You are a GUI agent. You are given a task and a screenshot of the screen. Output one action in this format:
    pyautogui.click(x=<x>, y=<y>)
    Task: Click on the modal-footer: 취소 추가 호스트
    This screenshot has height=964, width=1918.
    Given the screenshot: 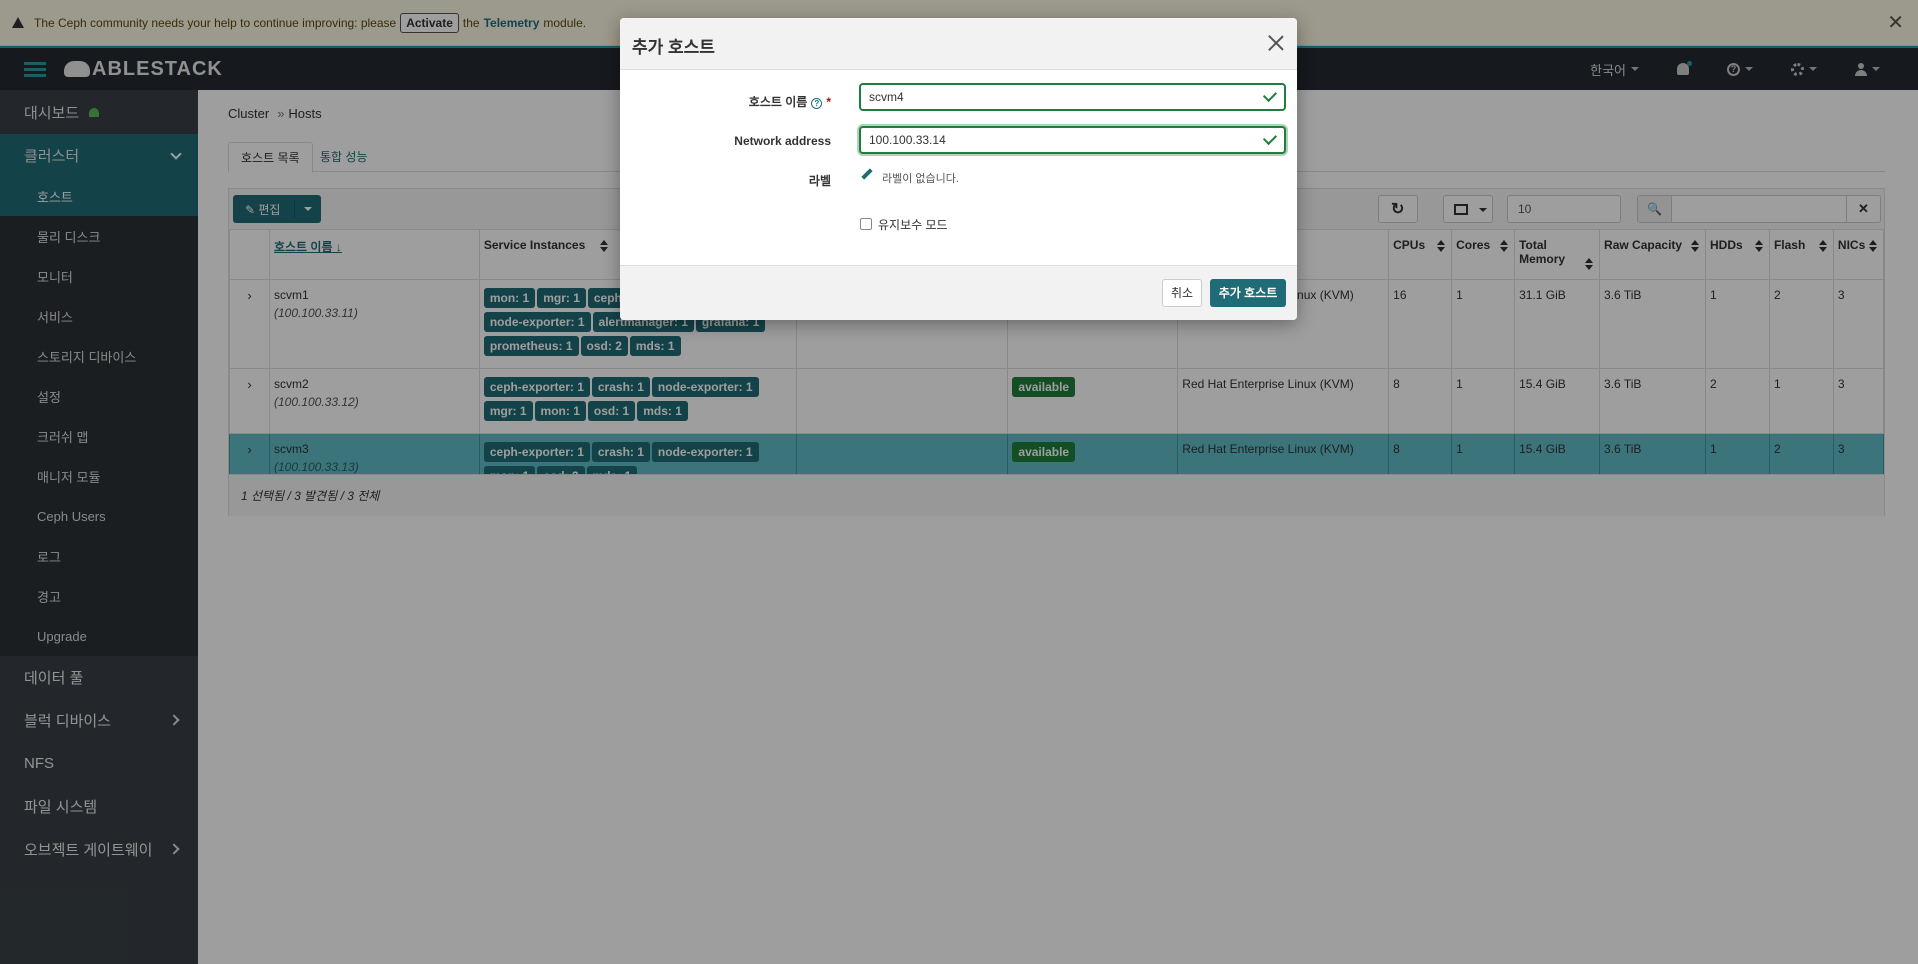 What is the action you would take?
    pyautogui.click(x=958, y=292)
    